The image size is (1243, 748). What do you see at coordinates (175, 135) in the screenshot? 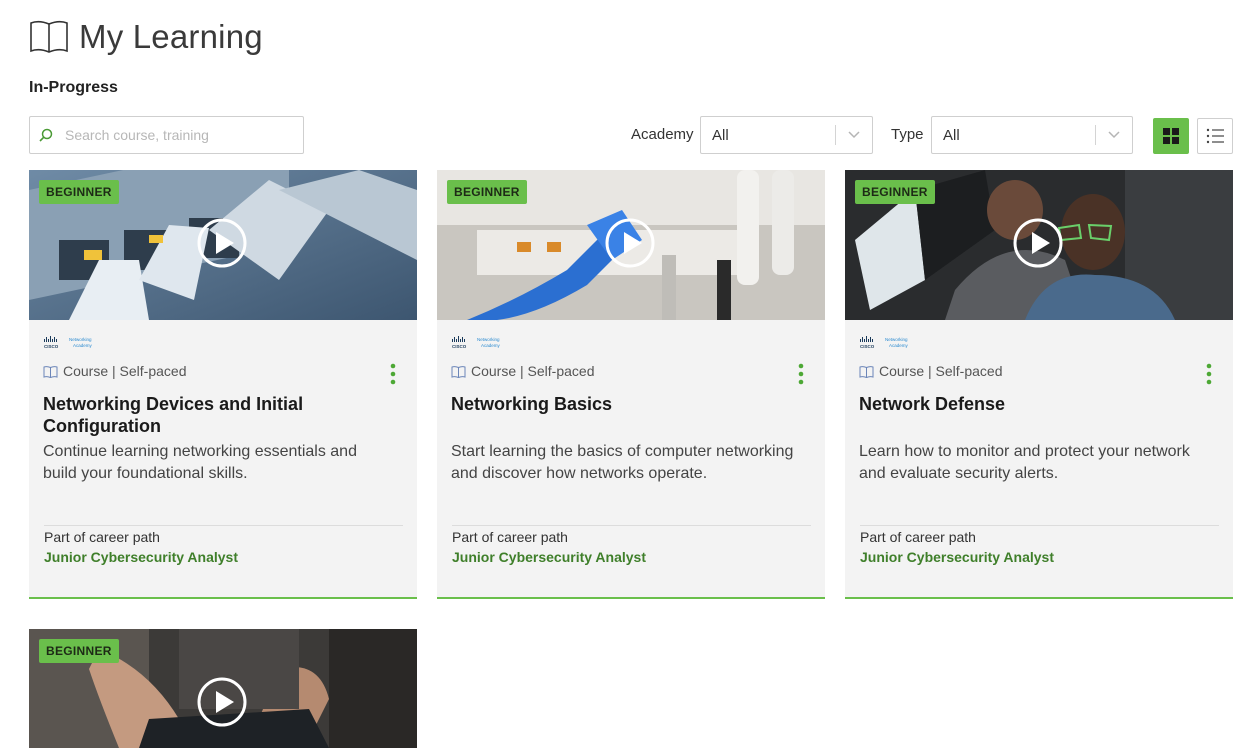
I see `search-input` at bounding box center [175, 135].